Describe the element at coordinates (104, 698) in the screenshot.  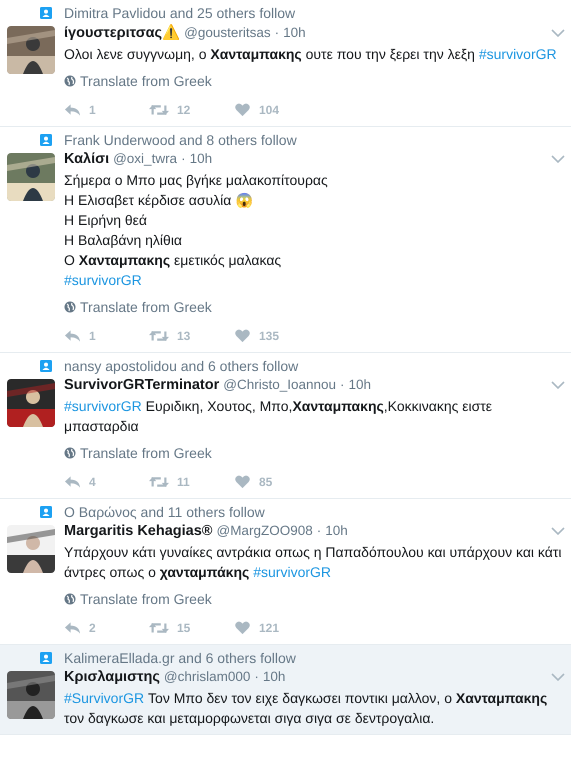
I see `hashtag-link: #SurvivorGR` at that location.